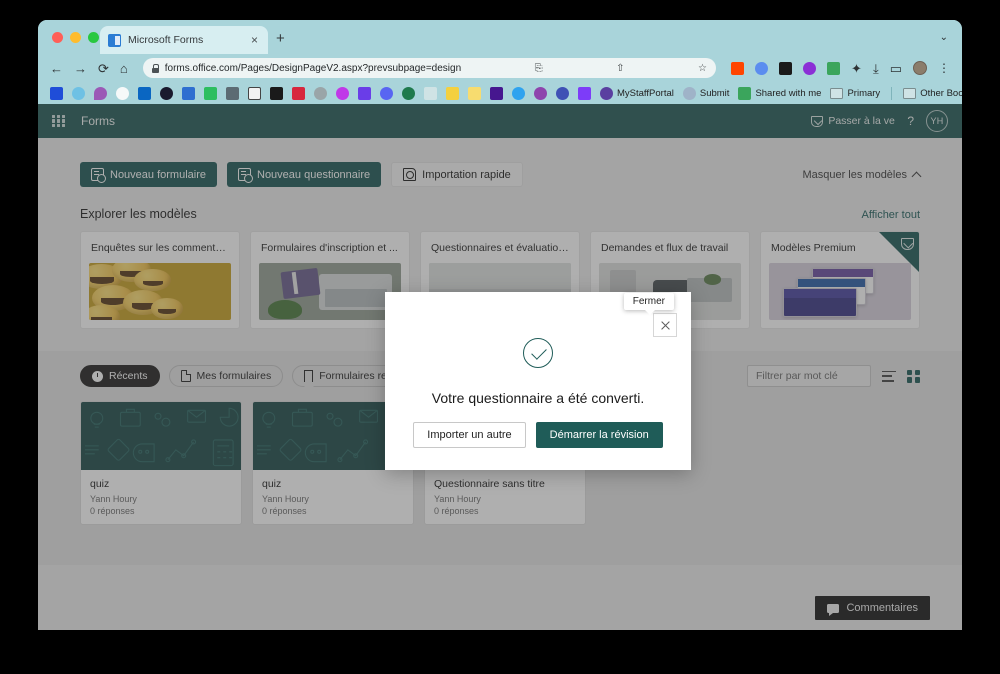  Describe the element at coordinates (56, 93) in the screenshot. I see `infinity-icon` at that location.